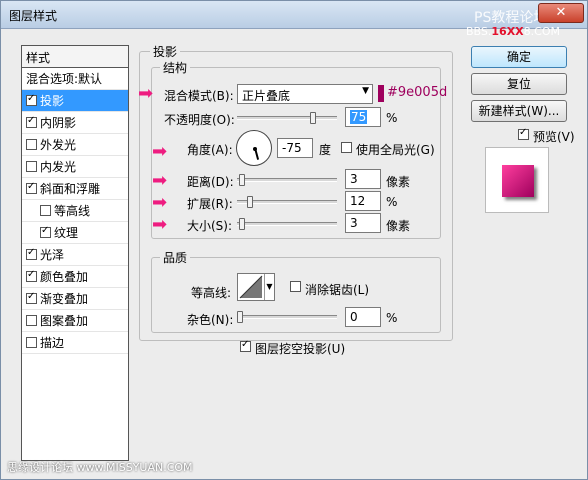  Describe the element at coordinates (287, 202) in the screenshot. I see `spread-slider` at that location.